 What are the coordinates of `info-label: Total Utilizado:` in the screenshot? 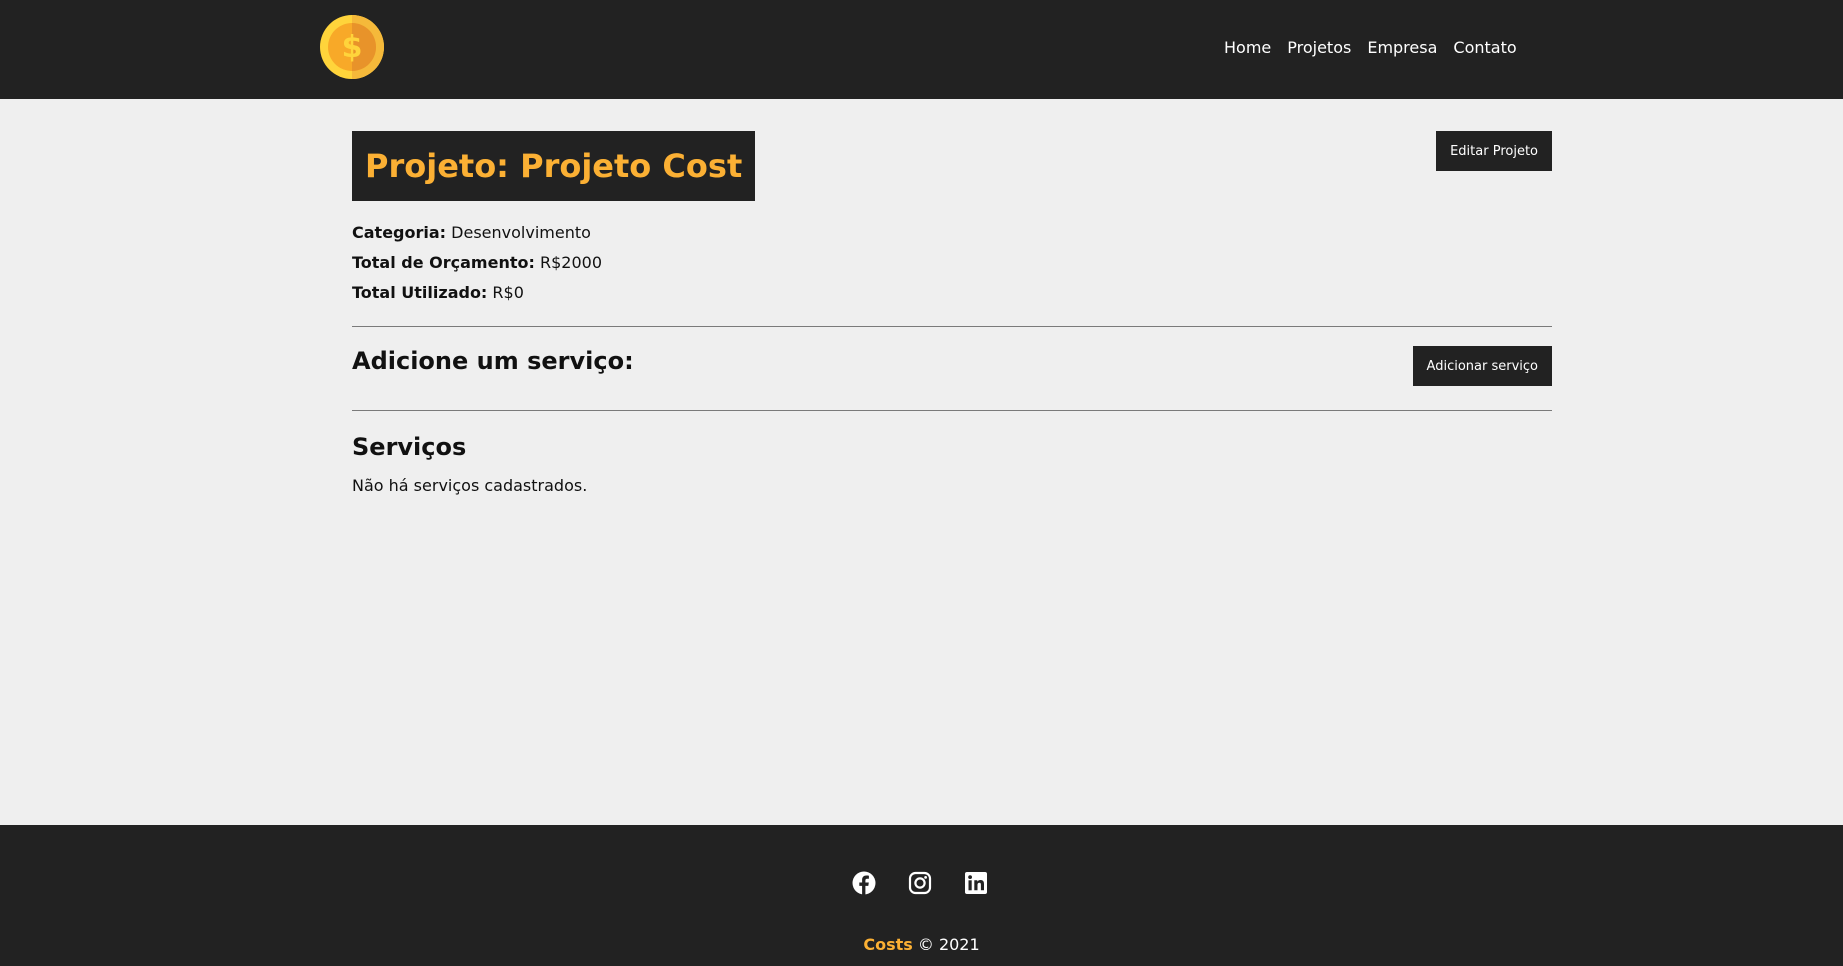 It's located at (420, 292).